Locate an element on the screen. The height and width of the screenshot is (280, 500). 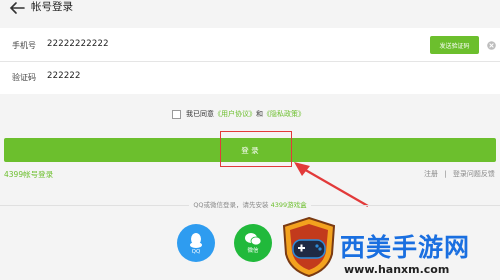
clear-icon is located at coordinates (491, 45).